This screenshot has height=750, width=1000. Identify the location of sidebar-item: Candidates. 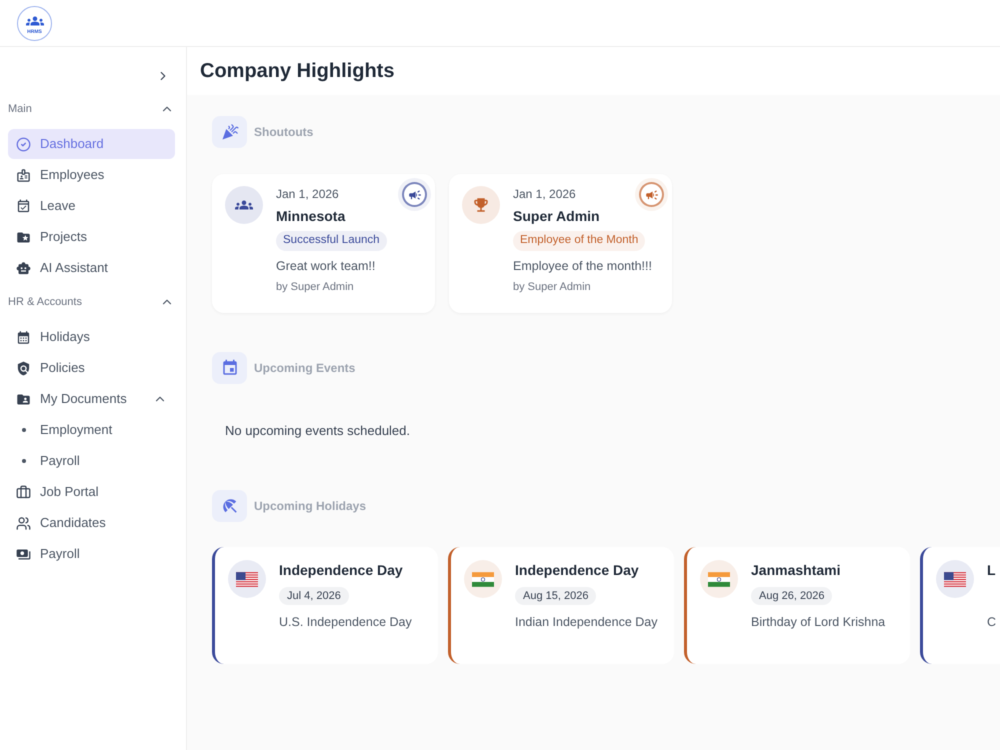
(91, 523).